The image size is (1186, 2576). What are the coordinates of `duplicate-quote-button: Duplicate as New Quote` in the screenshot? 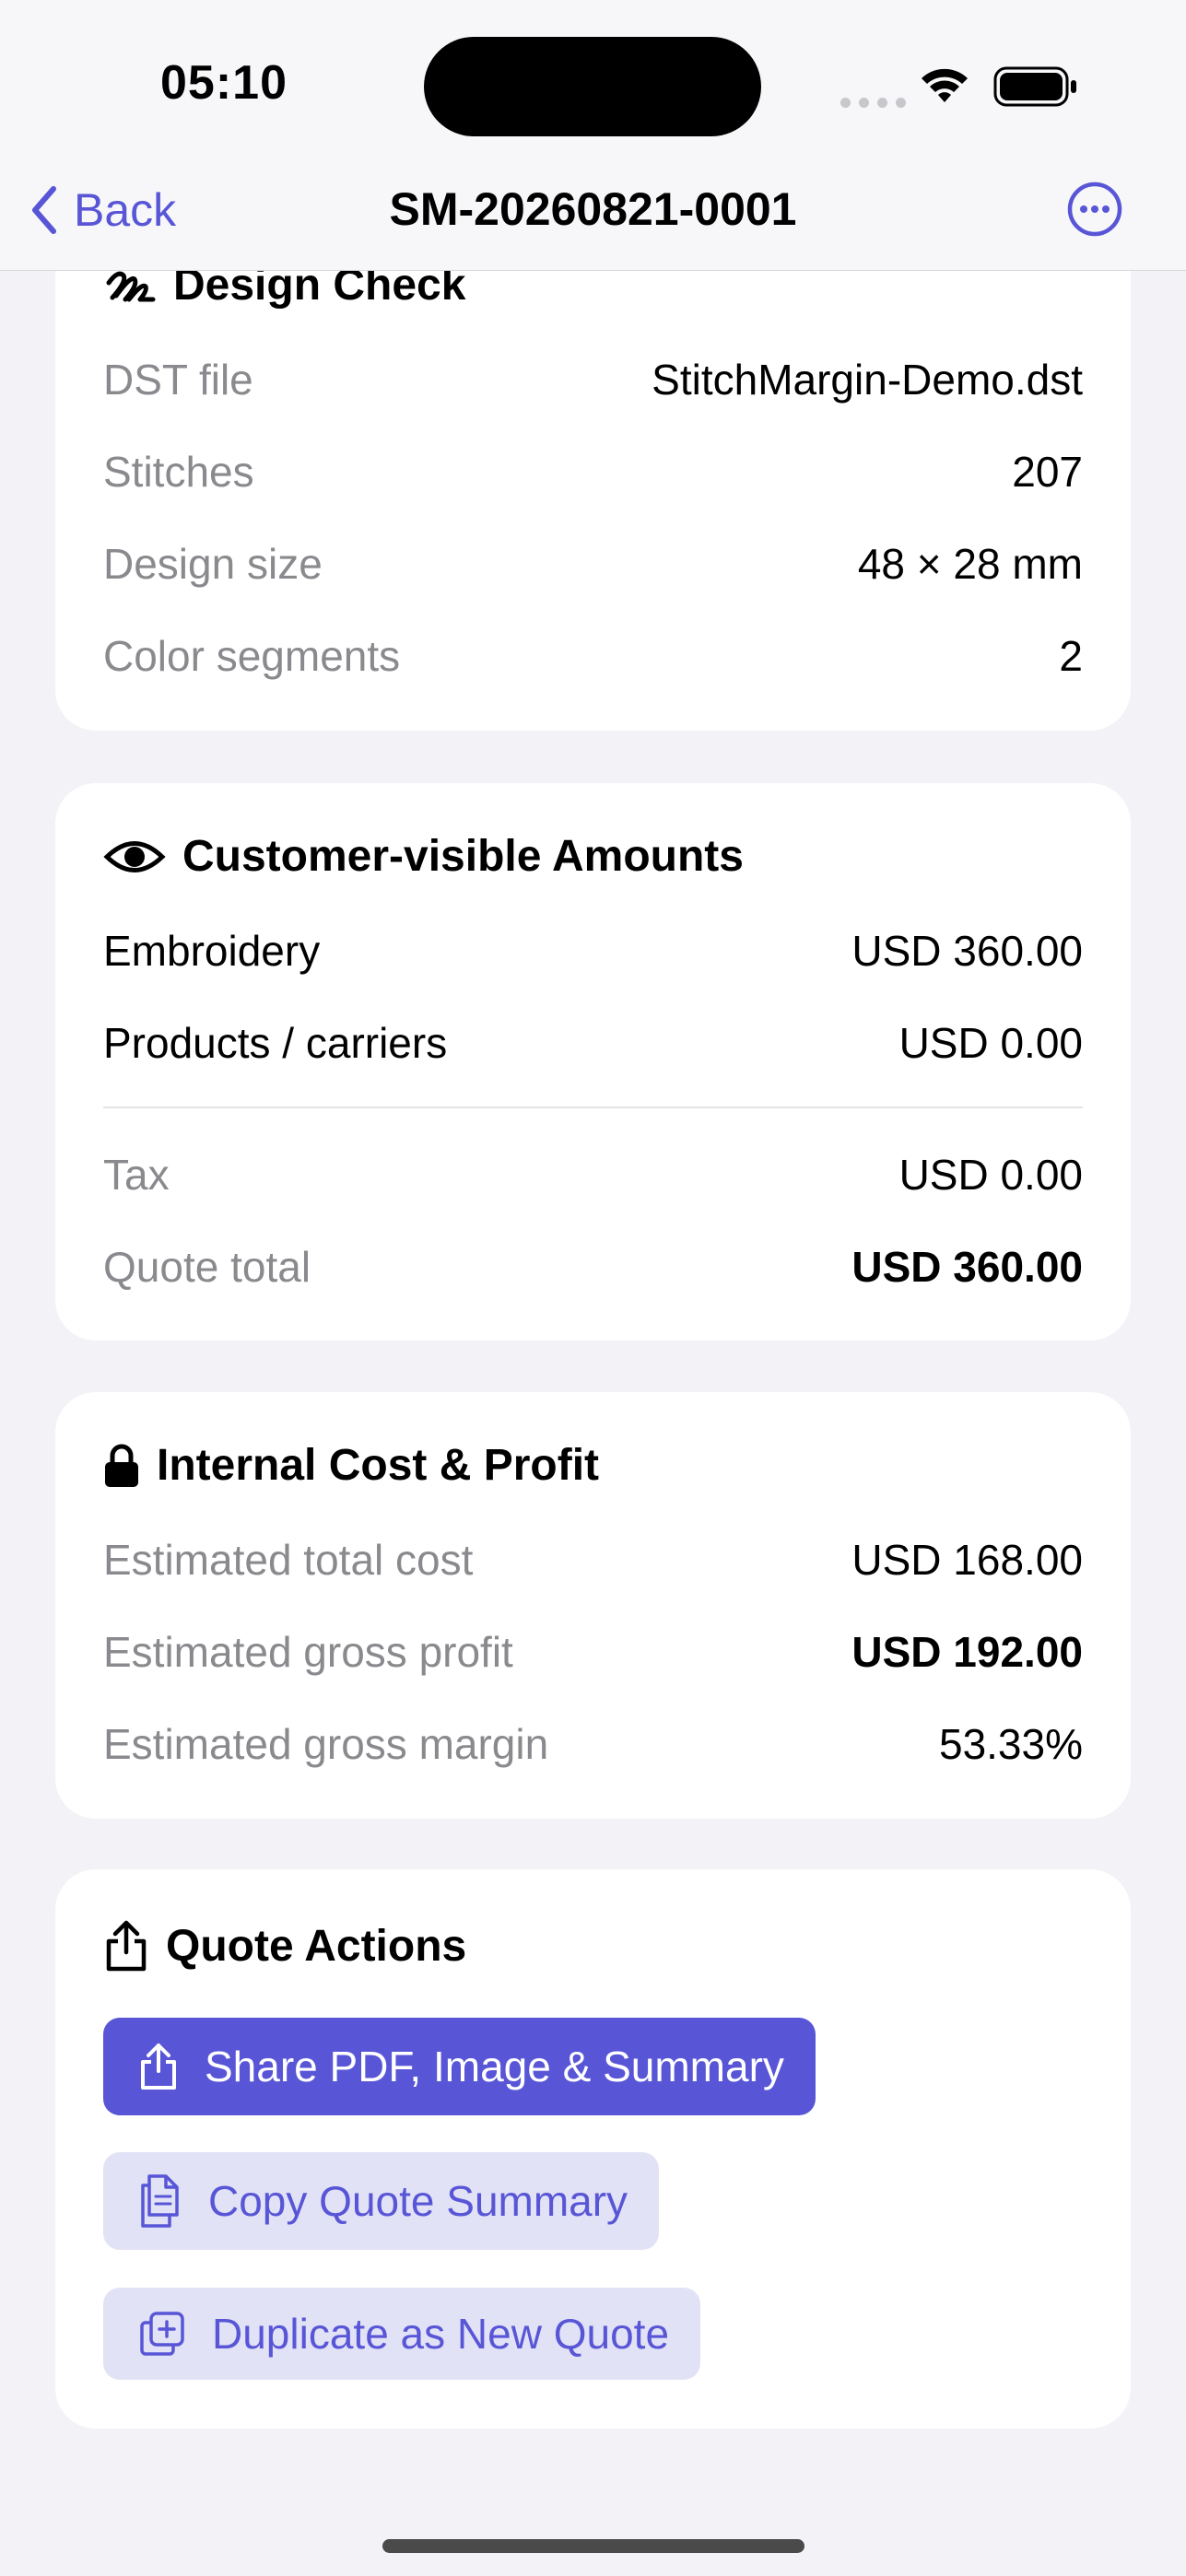 It's located at (402, 2334).